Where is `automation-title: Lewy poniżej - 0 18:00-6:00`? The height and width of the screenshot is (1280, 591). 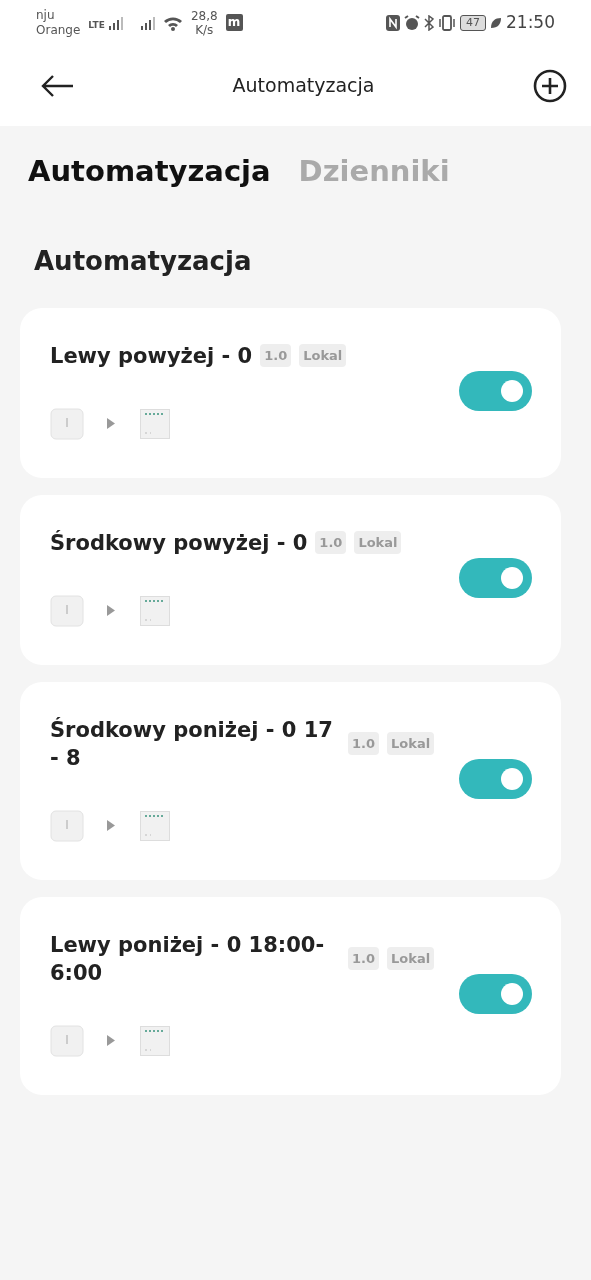
automation-title: Lewy poniżej - 0 18:00-6:00 is located at coordinates (188, 959).